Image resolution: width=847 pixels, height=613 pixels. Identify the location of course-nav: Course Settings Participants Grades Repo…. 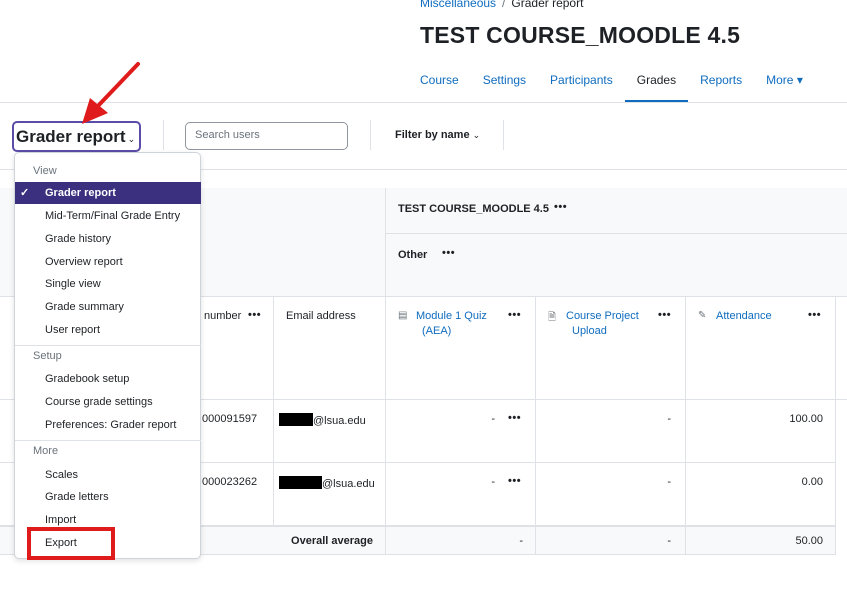
(611, 82).